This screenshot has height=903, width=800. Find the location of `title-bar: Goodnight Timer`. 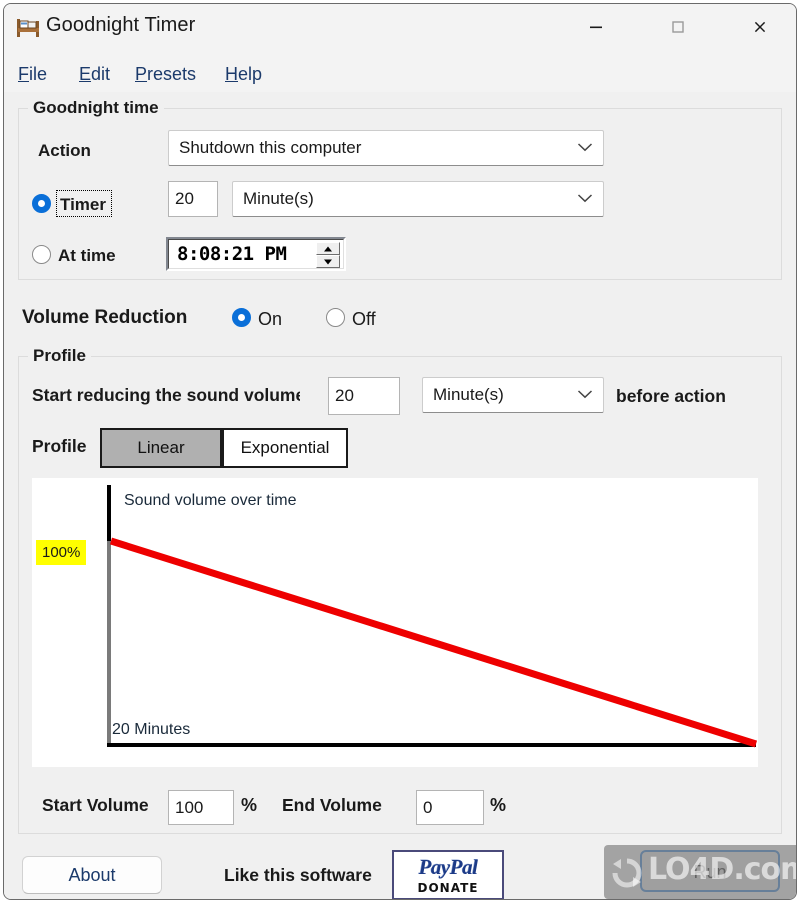

title-bar: Goodnight Timer is located at coordinates (400, 28).